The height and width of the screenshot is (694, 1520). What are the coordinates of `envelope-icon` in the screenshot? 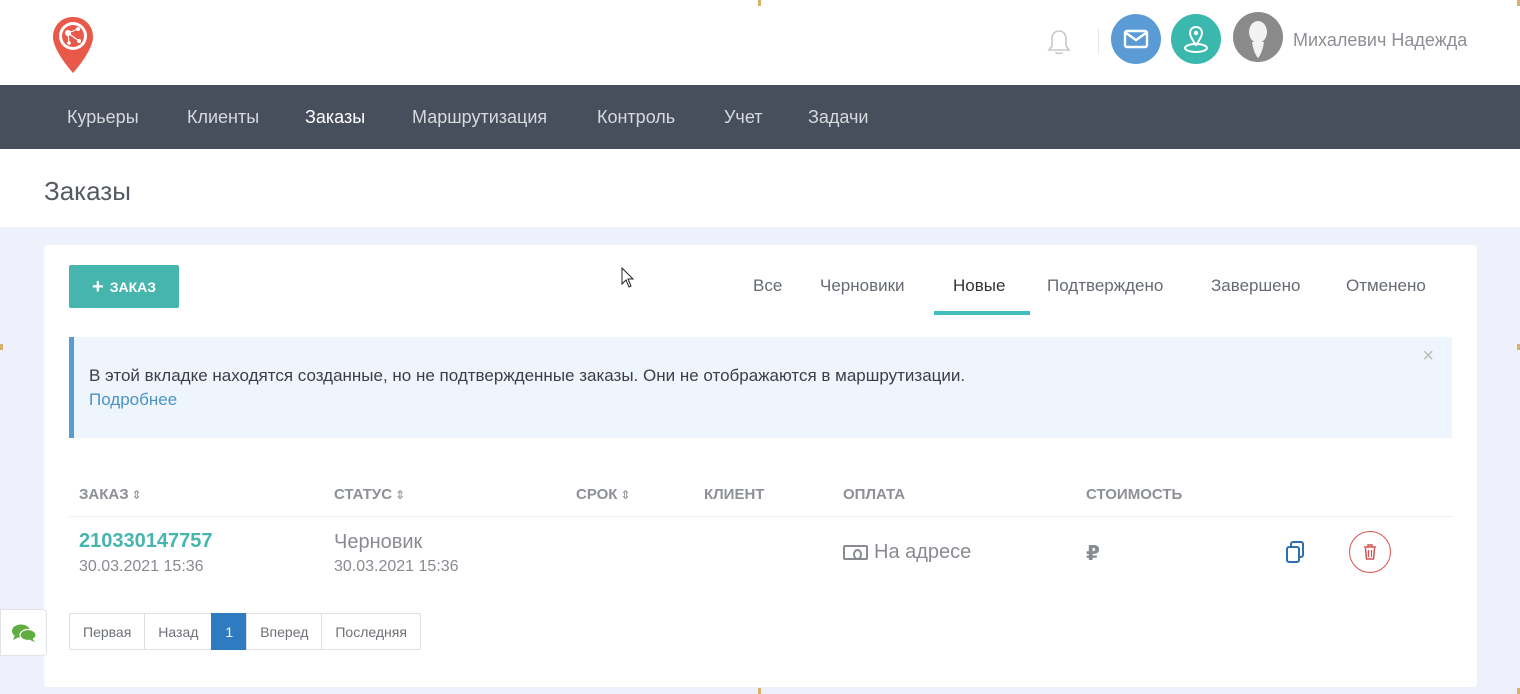 It's located at (1136, 39).